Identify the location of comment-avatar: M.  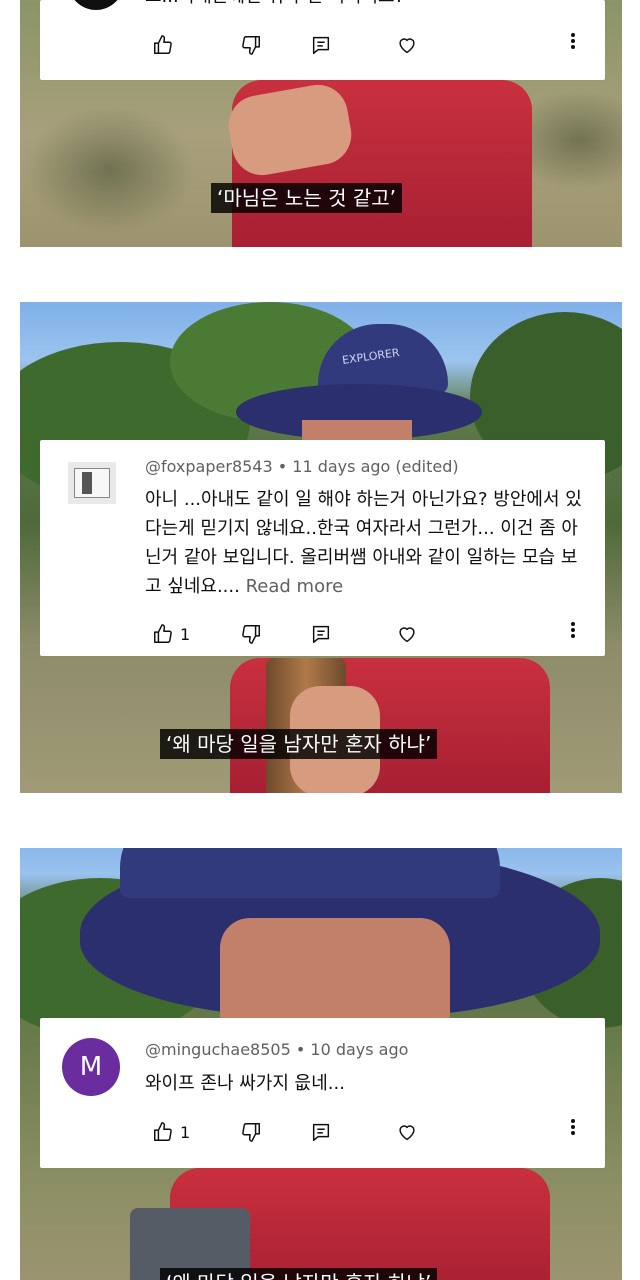
(91, 1067).